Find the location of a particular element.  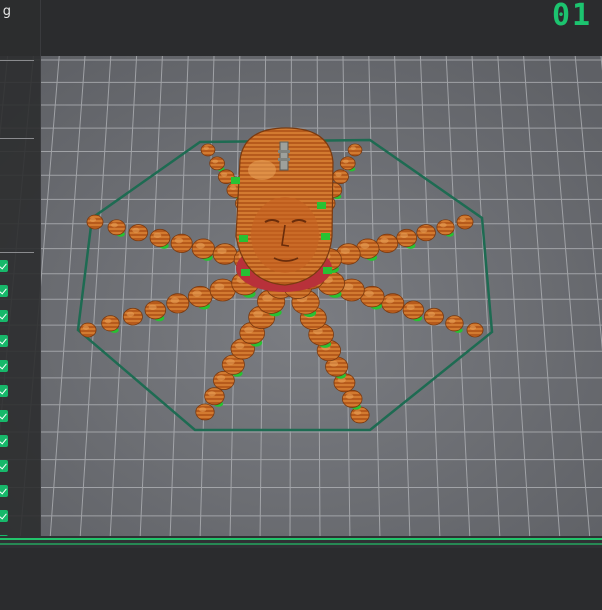

panel-title: g is located at coordinates (6, 11).